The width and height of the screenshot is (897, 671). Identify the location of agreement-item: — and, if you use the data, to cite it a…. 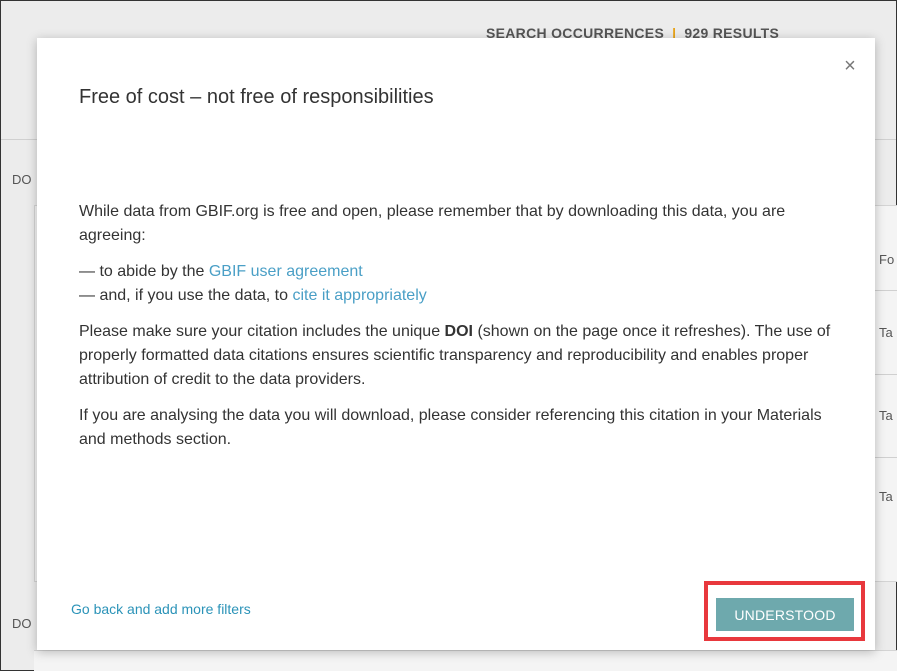
(459, 296).